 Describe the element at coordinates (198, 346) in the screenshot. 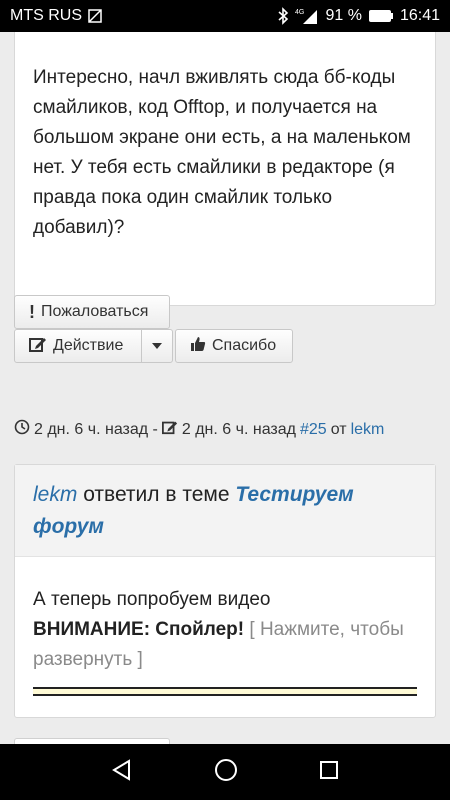

I see `thumbs-up-icon` at that location.